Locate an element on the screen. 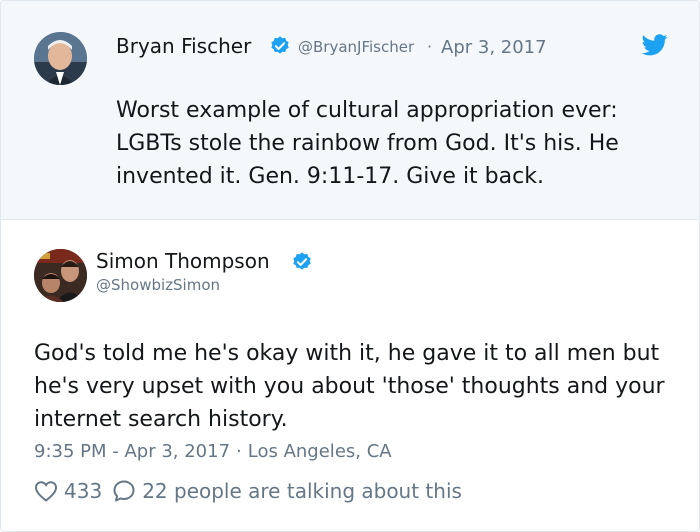 The height and width of the screenshot is (532, 700). reply-avatar-image is located at coordinates (60, 275).